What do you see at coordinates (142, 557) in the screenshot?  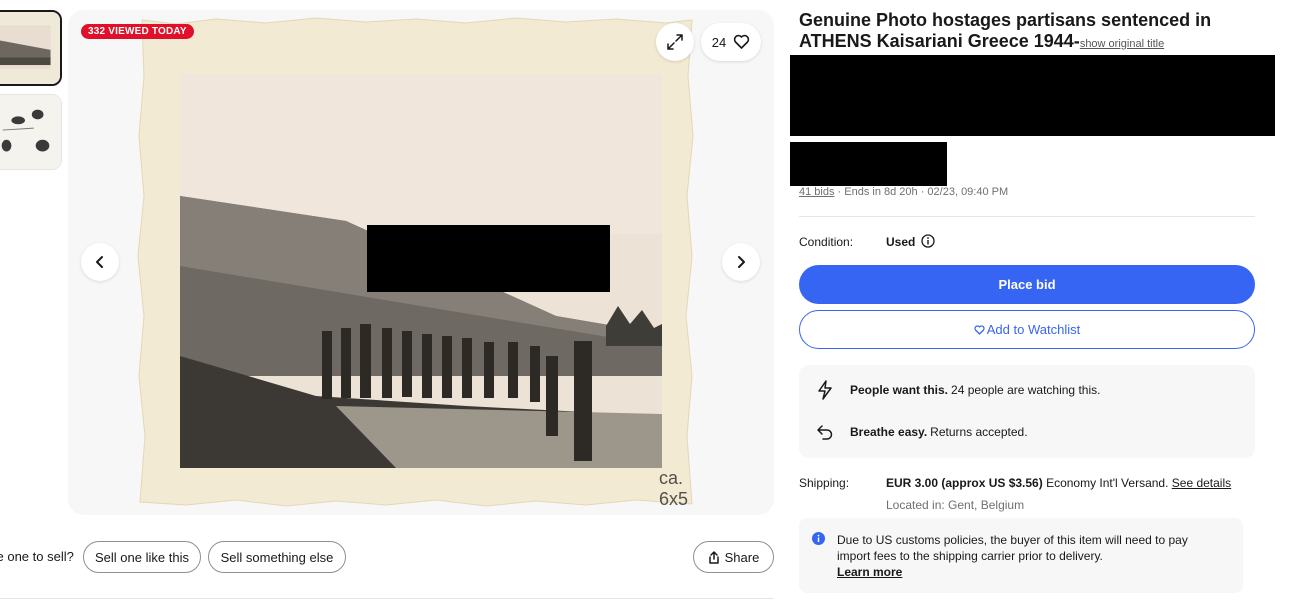 I see `sell-one-like-this-button: Sell one like this` at bounding box center [142, 557].